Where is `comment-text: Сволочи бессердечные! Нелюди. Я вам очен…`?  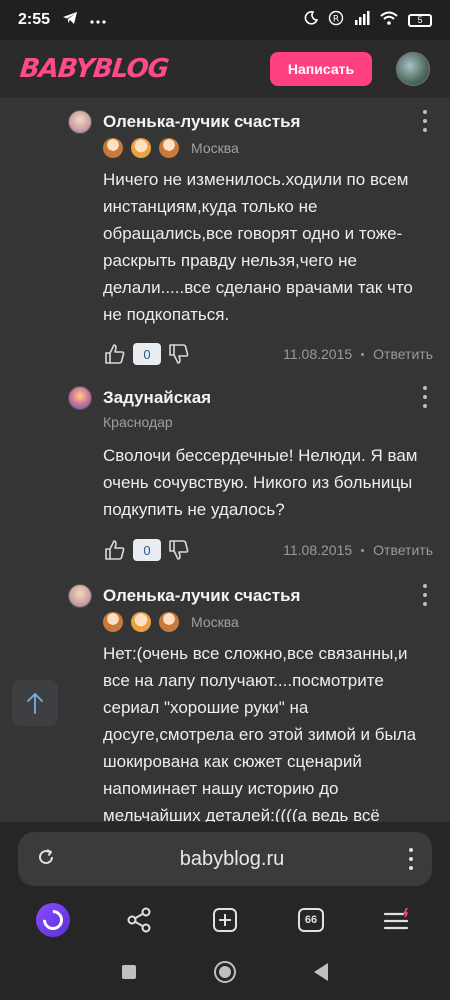 comment-text: Сволочи бессердечные! Нелюди. Я вам очен… is located at coordinates (260, 482).